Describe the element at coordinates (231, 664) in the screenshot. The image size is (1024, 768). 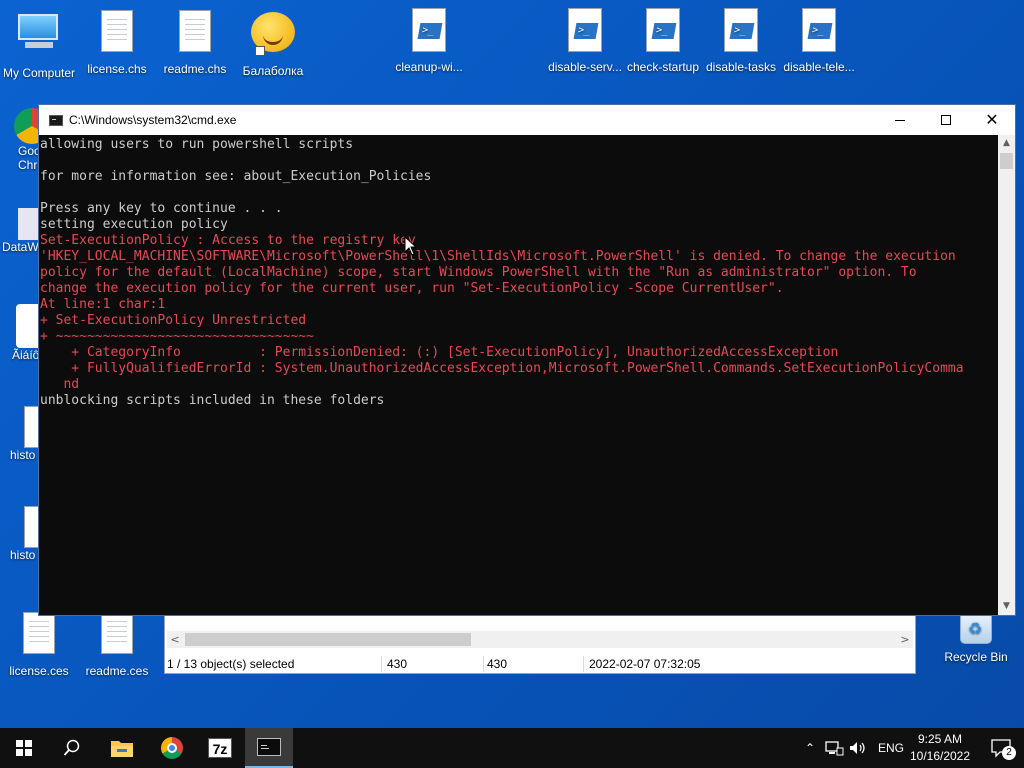
I see `status-selected: 1 / 13 object(s) selected` at that location.